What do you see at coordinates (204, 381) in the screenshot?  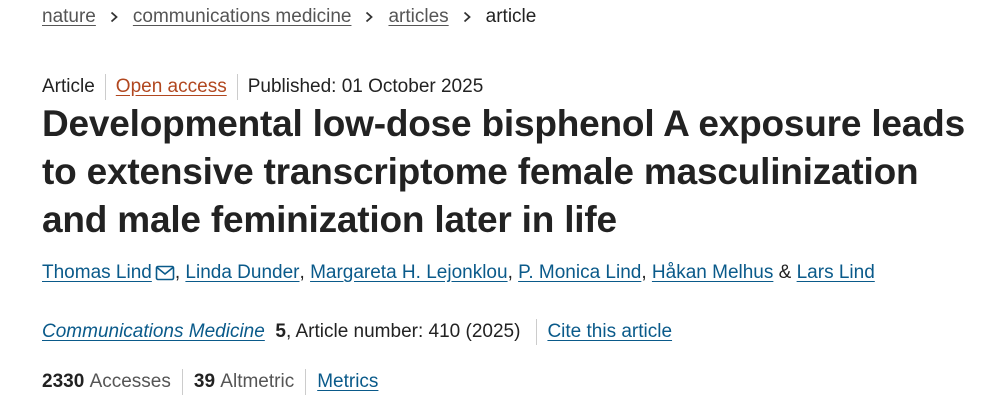 I see `altmetric-count: 39` at bounding box center [204, 381].